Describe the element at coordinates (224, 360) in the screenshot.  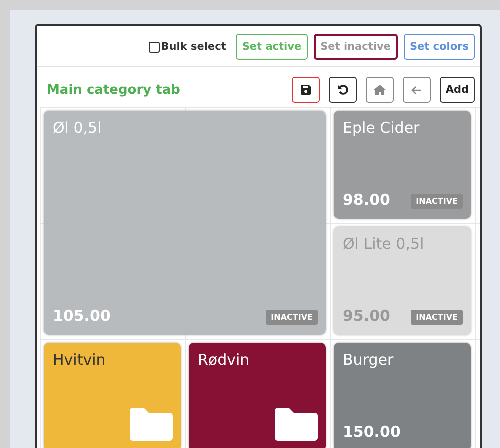
I see `tile-name: Rødvin` at that location.